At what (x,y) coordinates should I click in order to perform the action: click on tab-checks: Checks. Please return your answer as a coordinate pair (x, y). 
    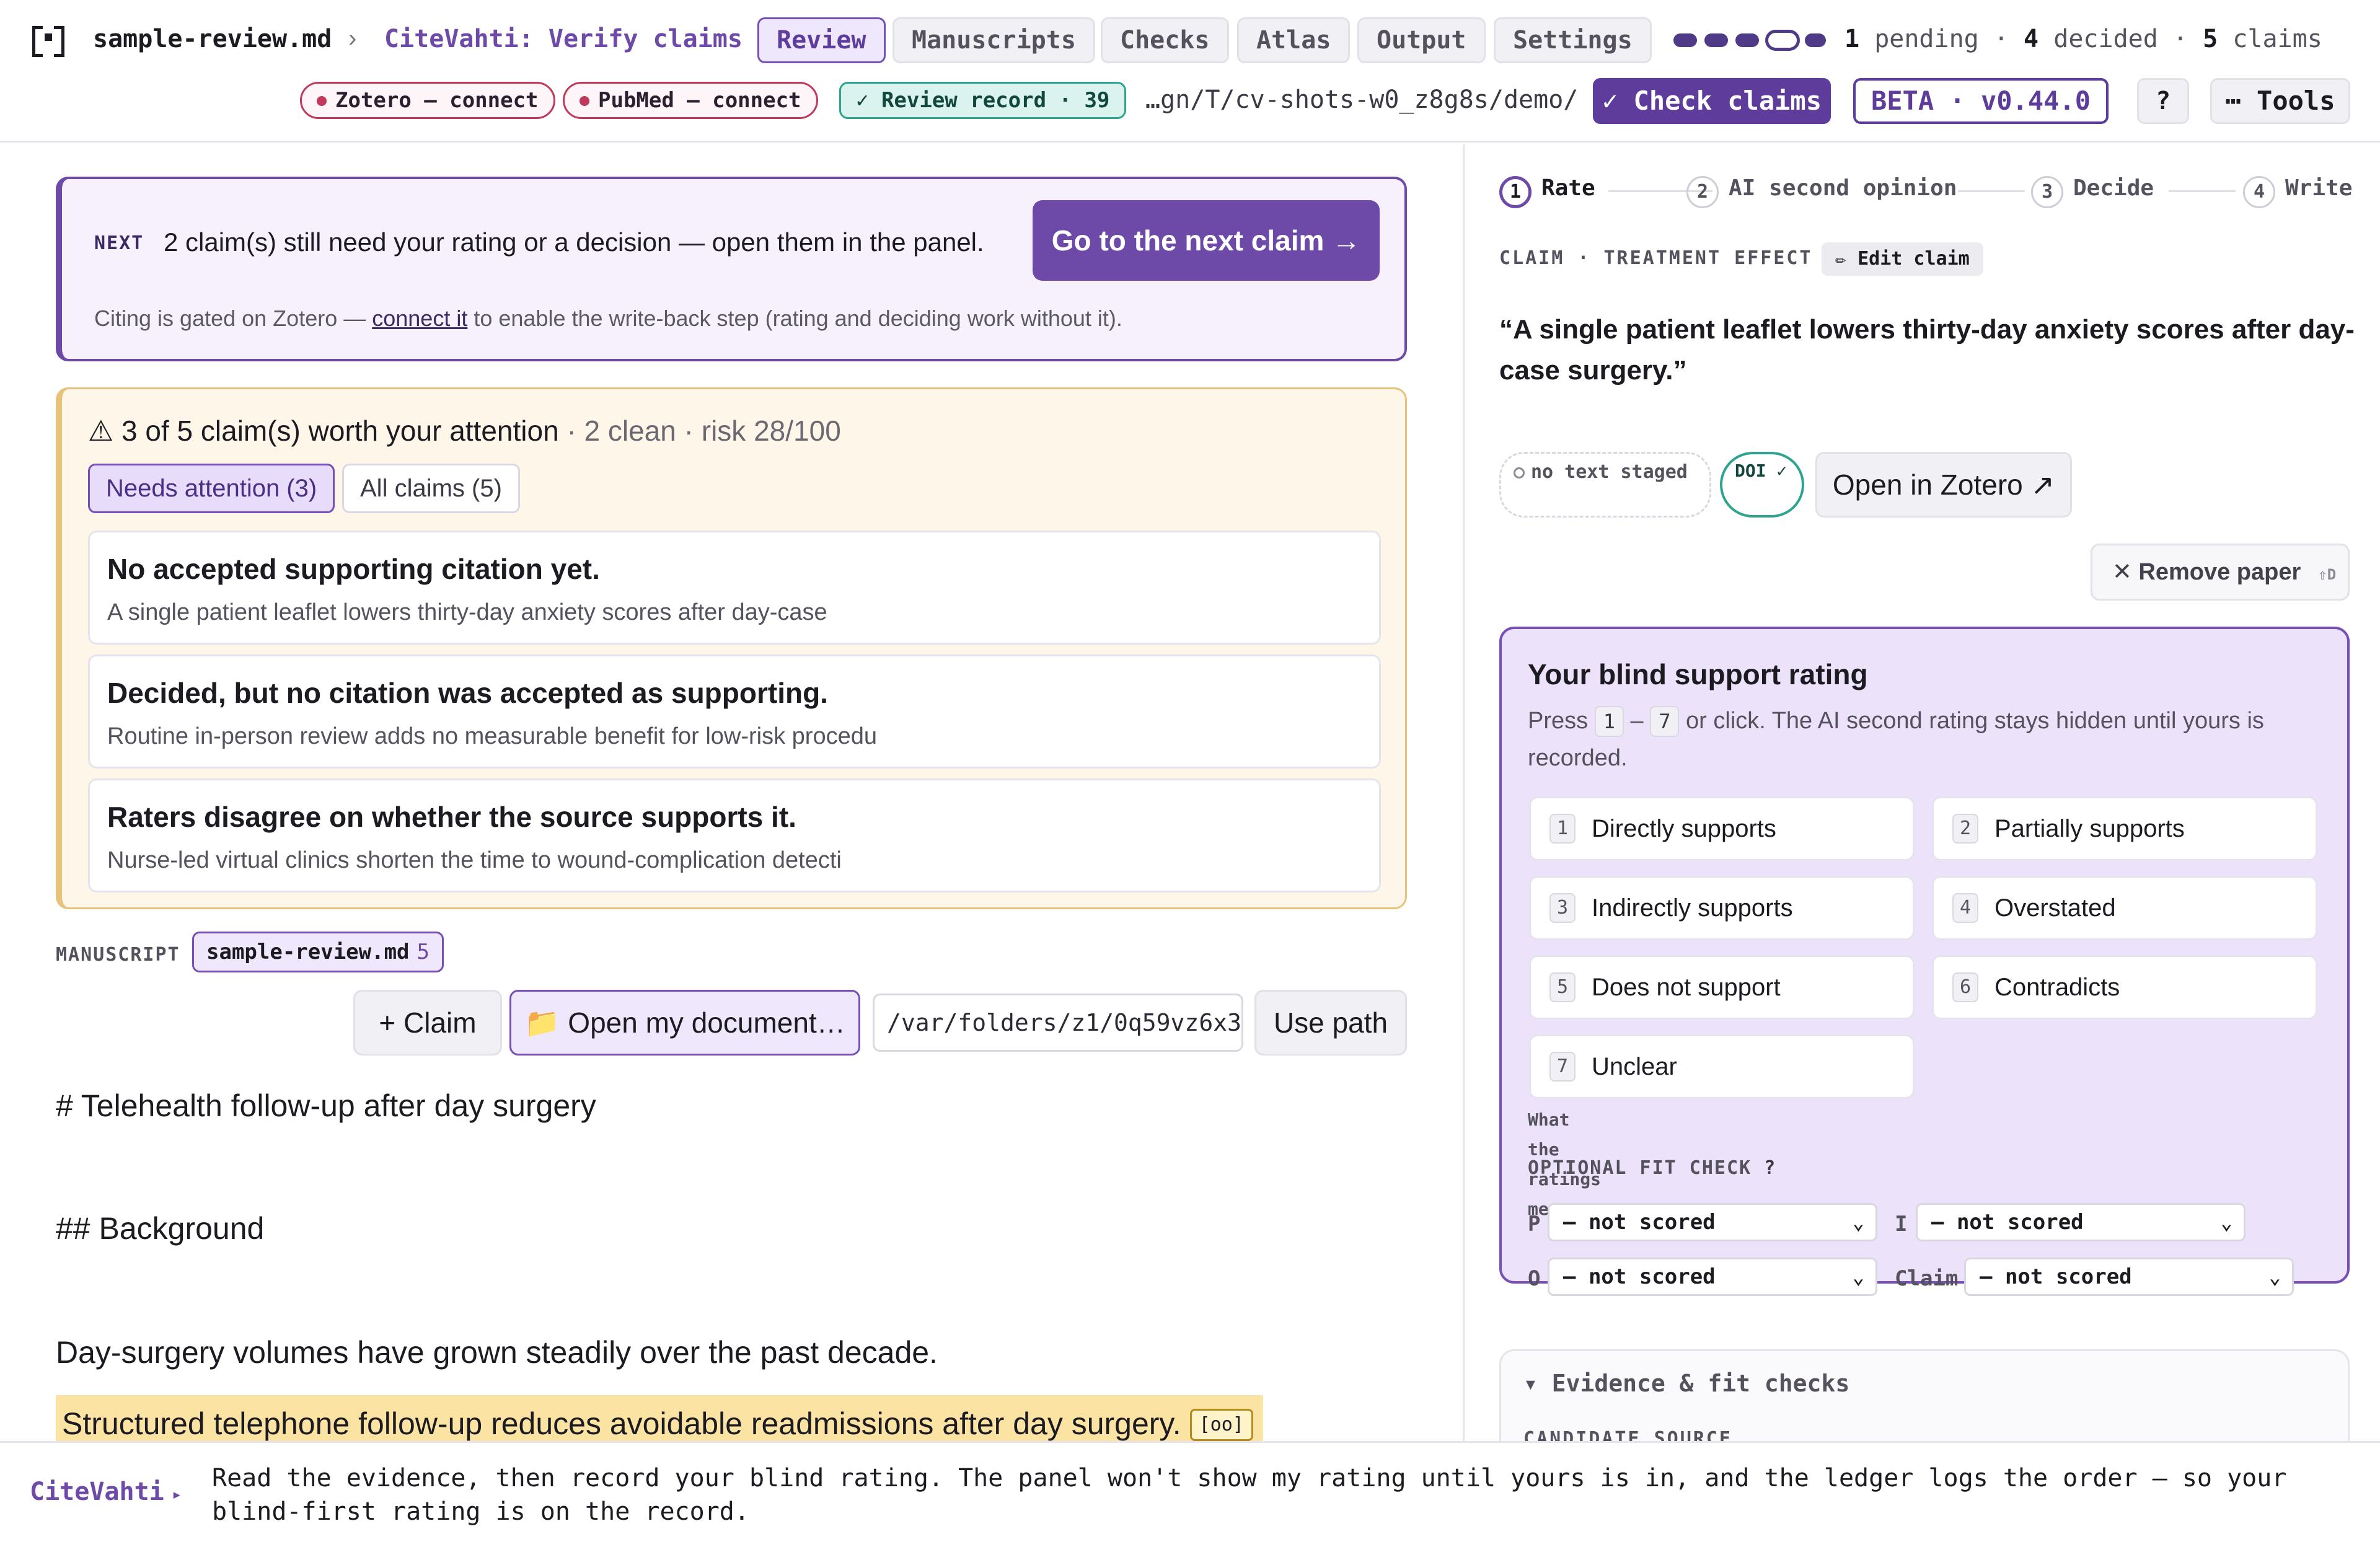
    Looking at the image, I should click on (1165, 40).